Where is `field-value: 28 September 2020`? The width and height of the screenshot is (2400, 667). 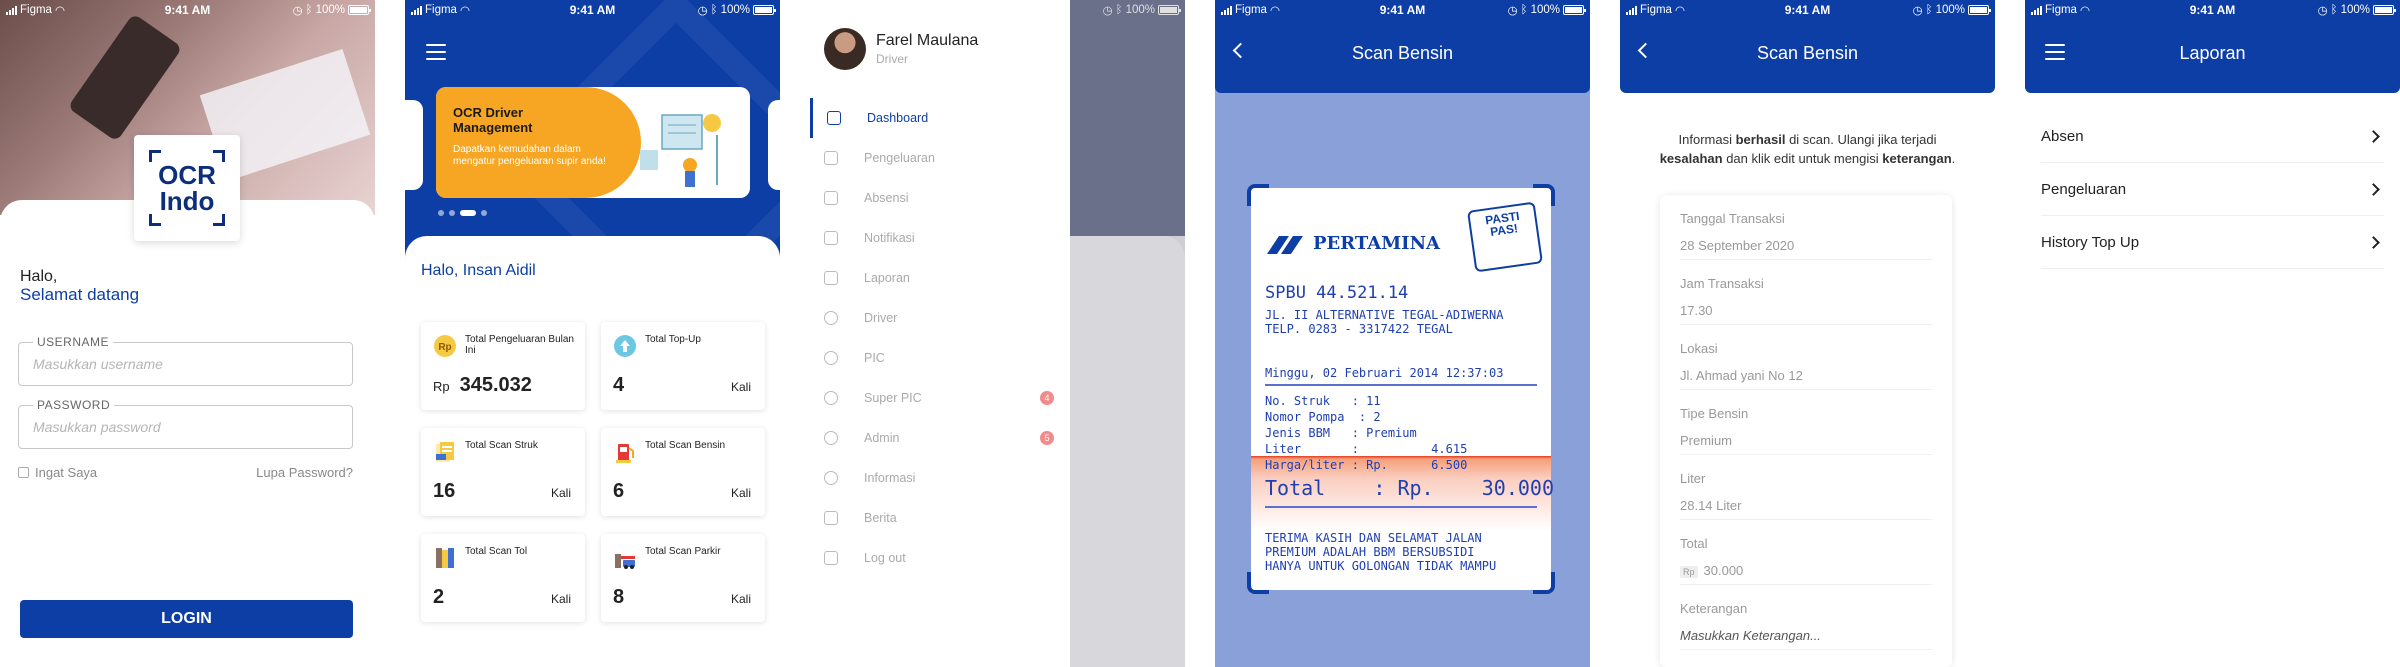 field-value: 28 September 2020 is located at coordinates (1806, 249).